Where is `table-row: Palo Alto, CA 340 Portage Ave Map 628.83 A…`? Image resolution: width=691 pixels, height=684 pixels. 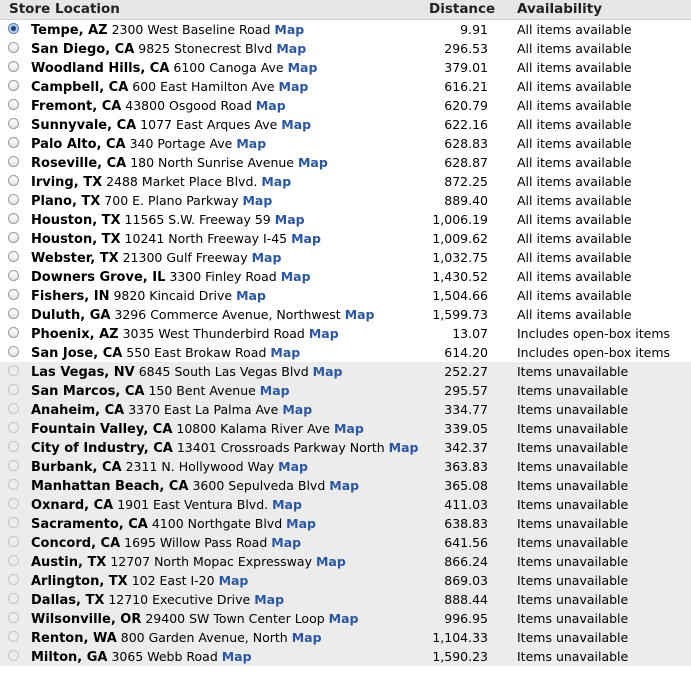 table-row: Palo Alto, CA 340 Portage Ave Map 628.83 A… is located at coordinates (345, 143).